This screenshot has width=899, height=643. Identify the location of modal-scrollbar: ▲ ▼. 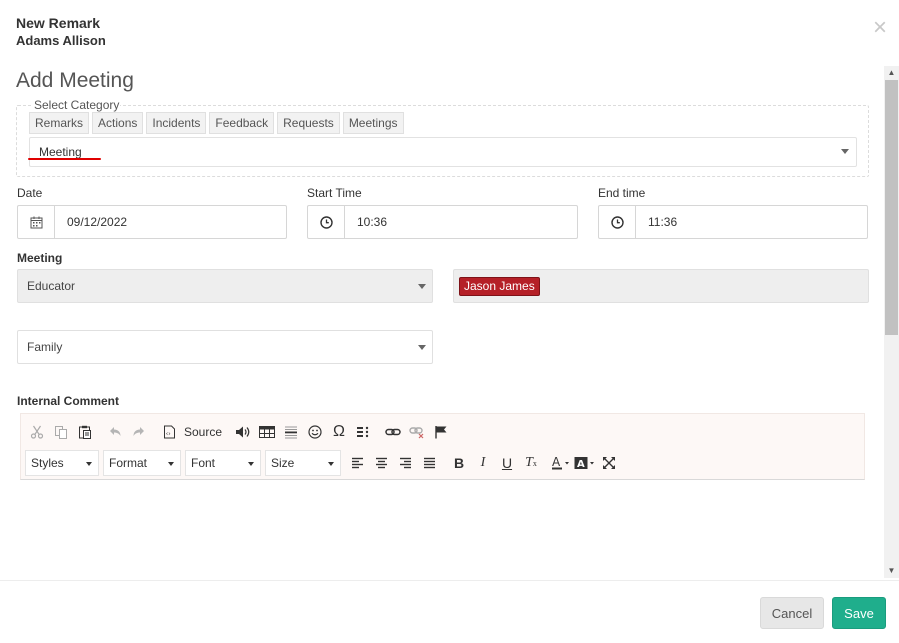
(891, 322).